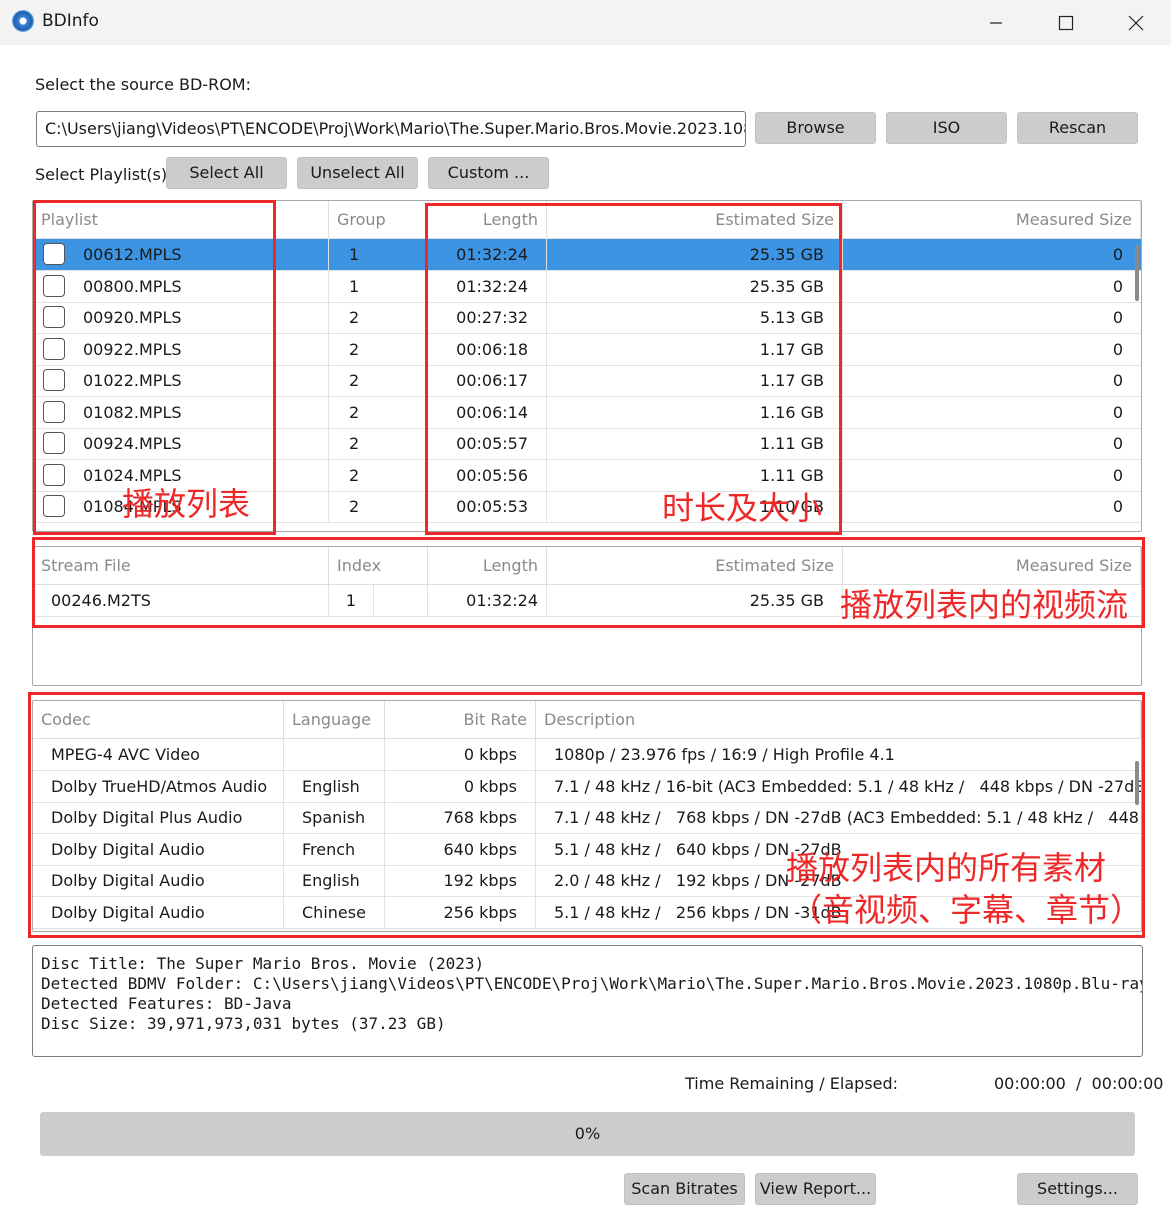  I want to click on browse-button: Browse, so click(815, 128).